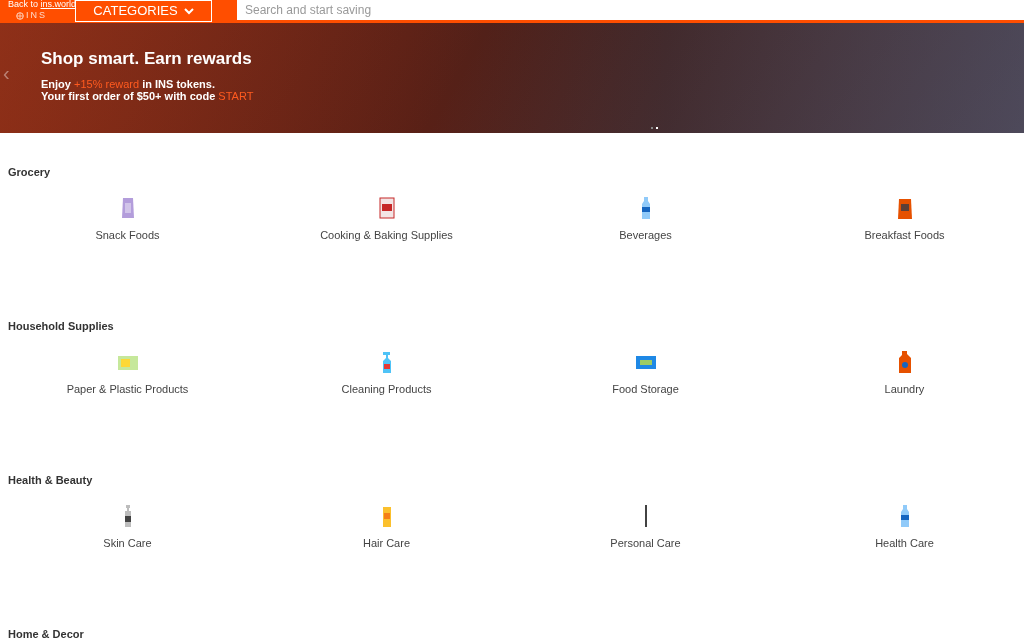 Image resolution: width=1024 pixels, height=641 pixels. I want to click on category-link: Health Care, so click(904, 543).